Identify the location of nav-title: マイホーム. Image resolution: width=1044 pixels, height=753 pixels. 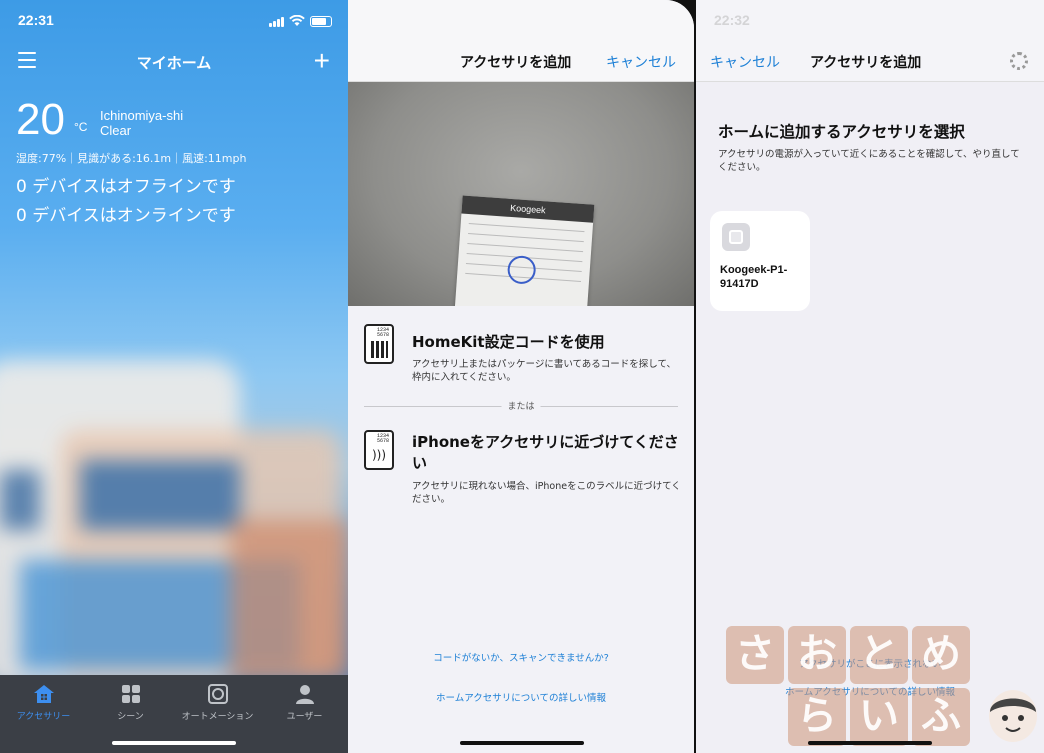
(174, 63).